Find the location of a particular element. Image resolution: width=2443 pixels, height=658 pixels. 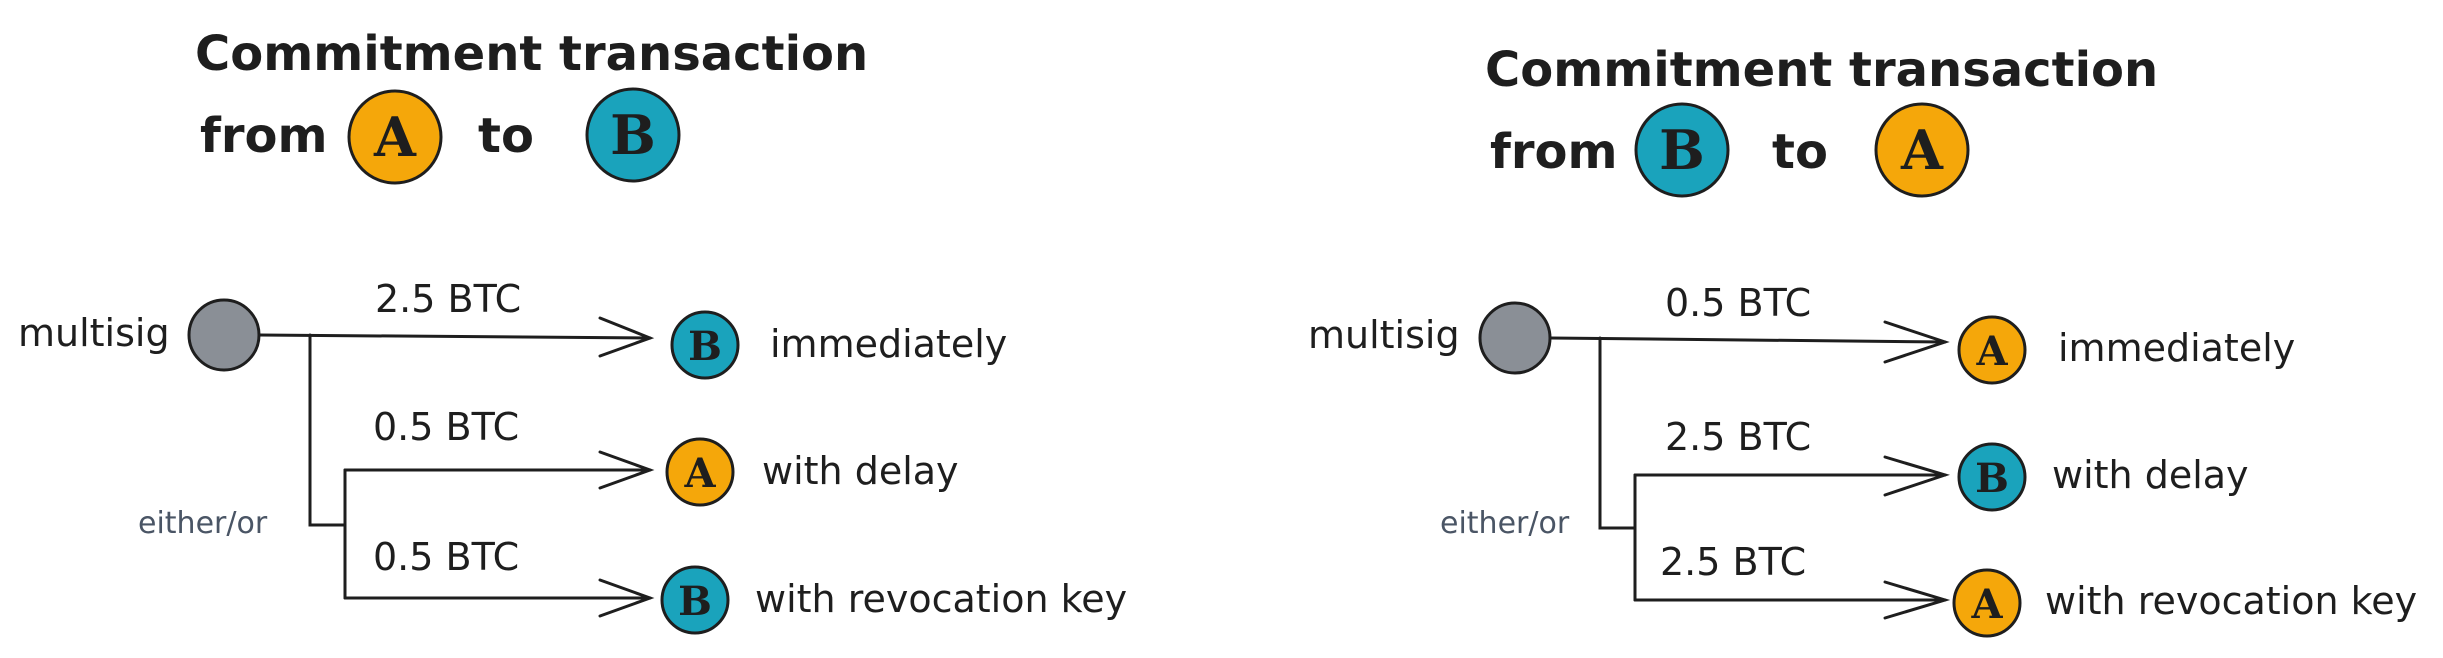

right-title-from: from is located at coordinates (1554, 152).